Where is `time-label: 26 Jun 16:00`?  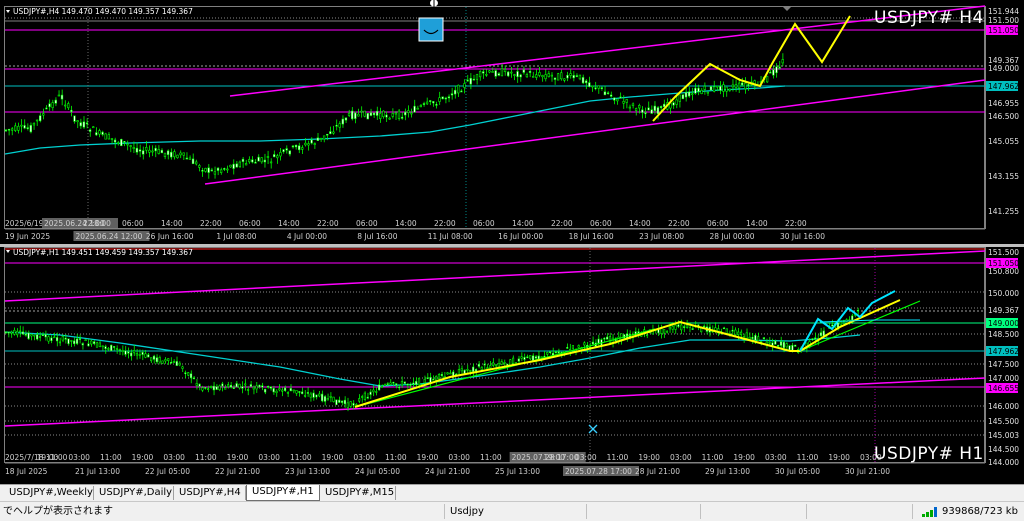
time-label: 26 Jun 16:00 is located at coordinates (170, 236).